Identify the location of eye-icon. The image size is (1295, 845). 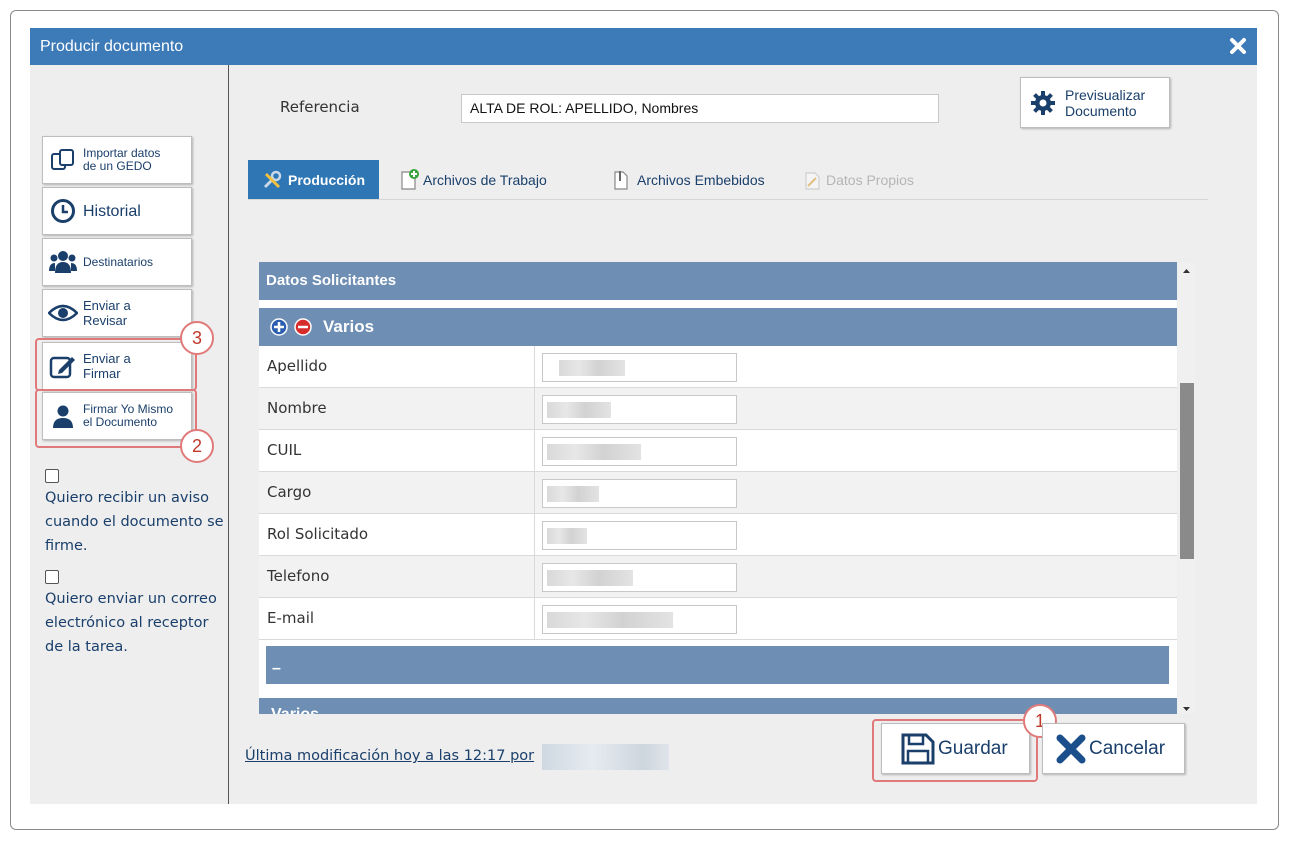
(63, 313).